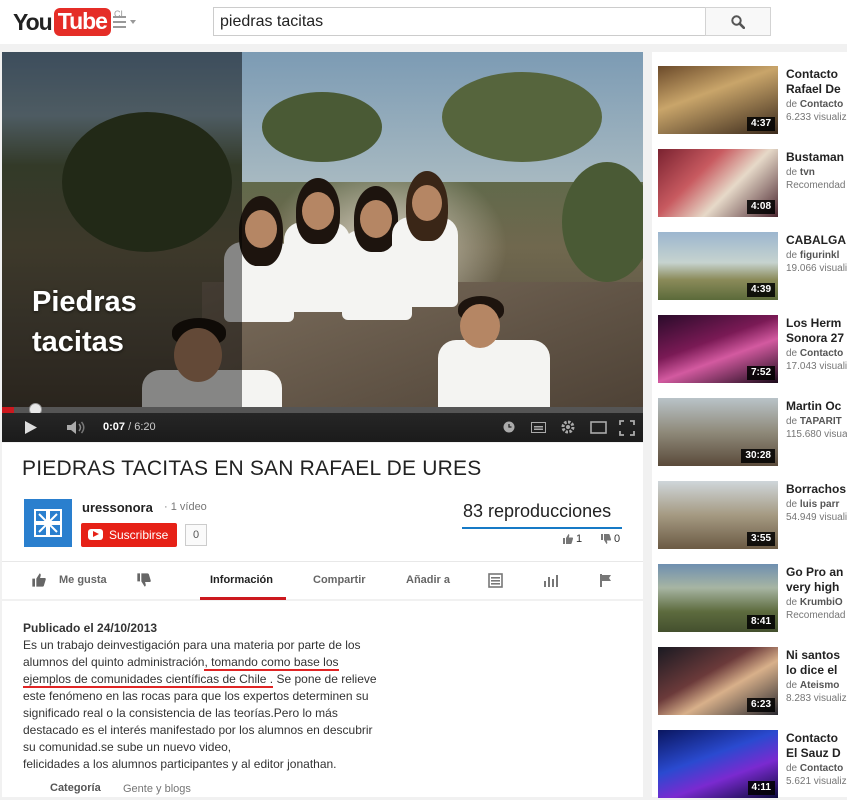  What do you see at coordinates (816, 406) in the screenshot?
I see `related-video-title: Martin Oc` at bounding box center [816, 406].